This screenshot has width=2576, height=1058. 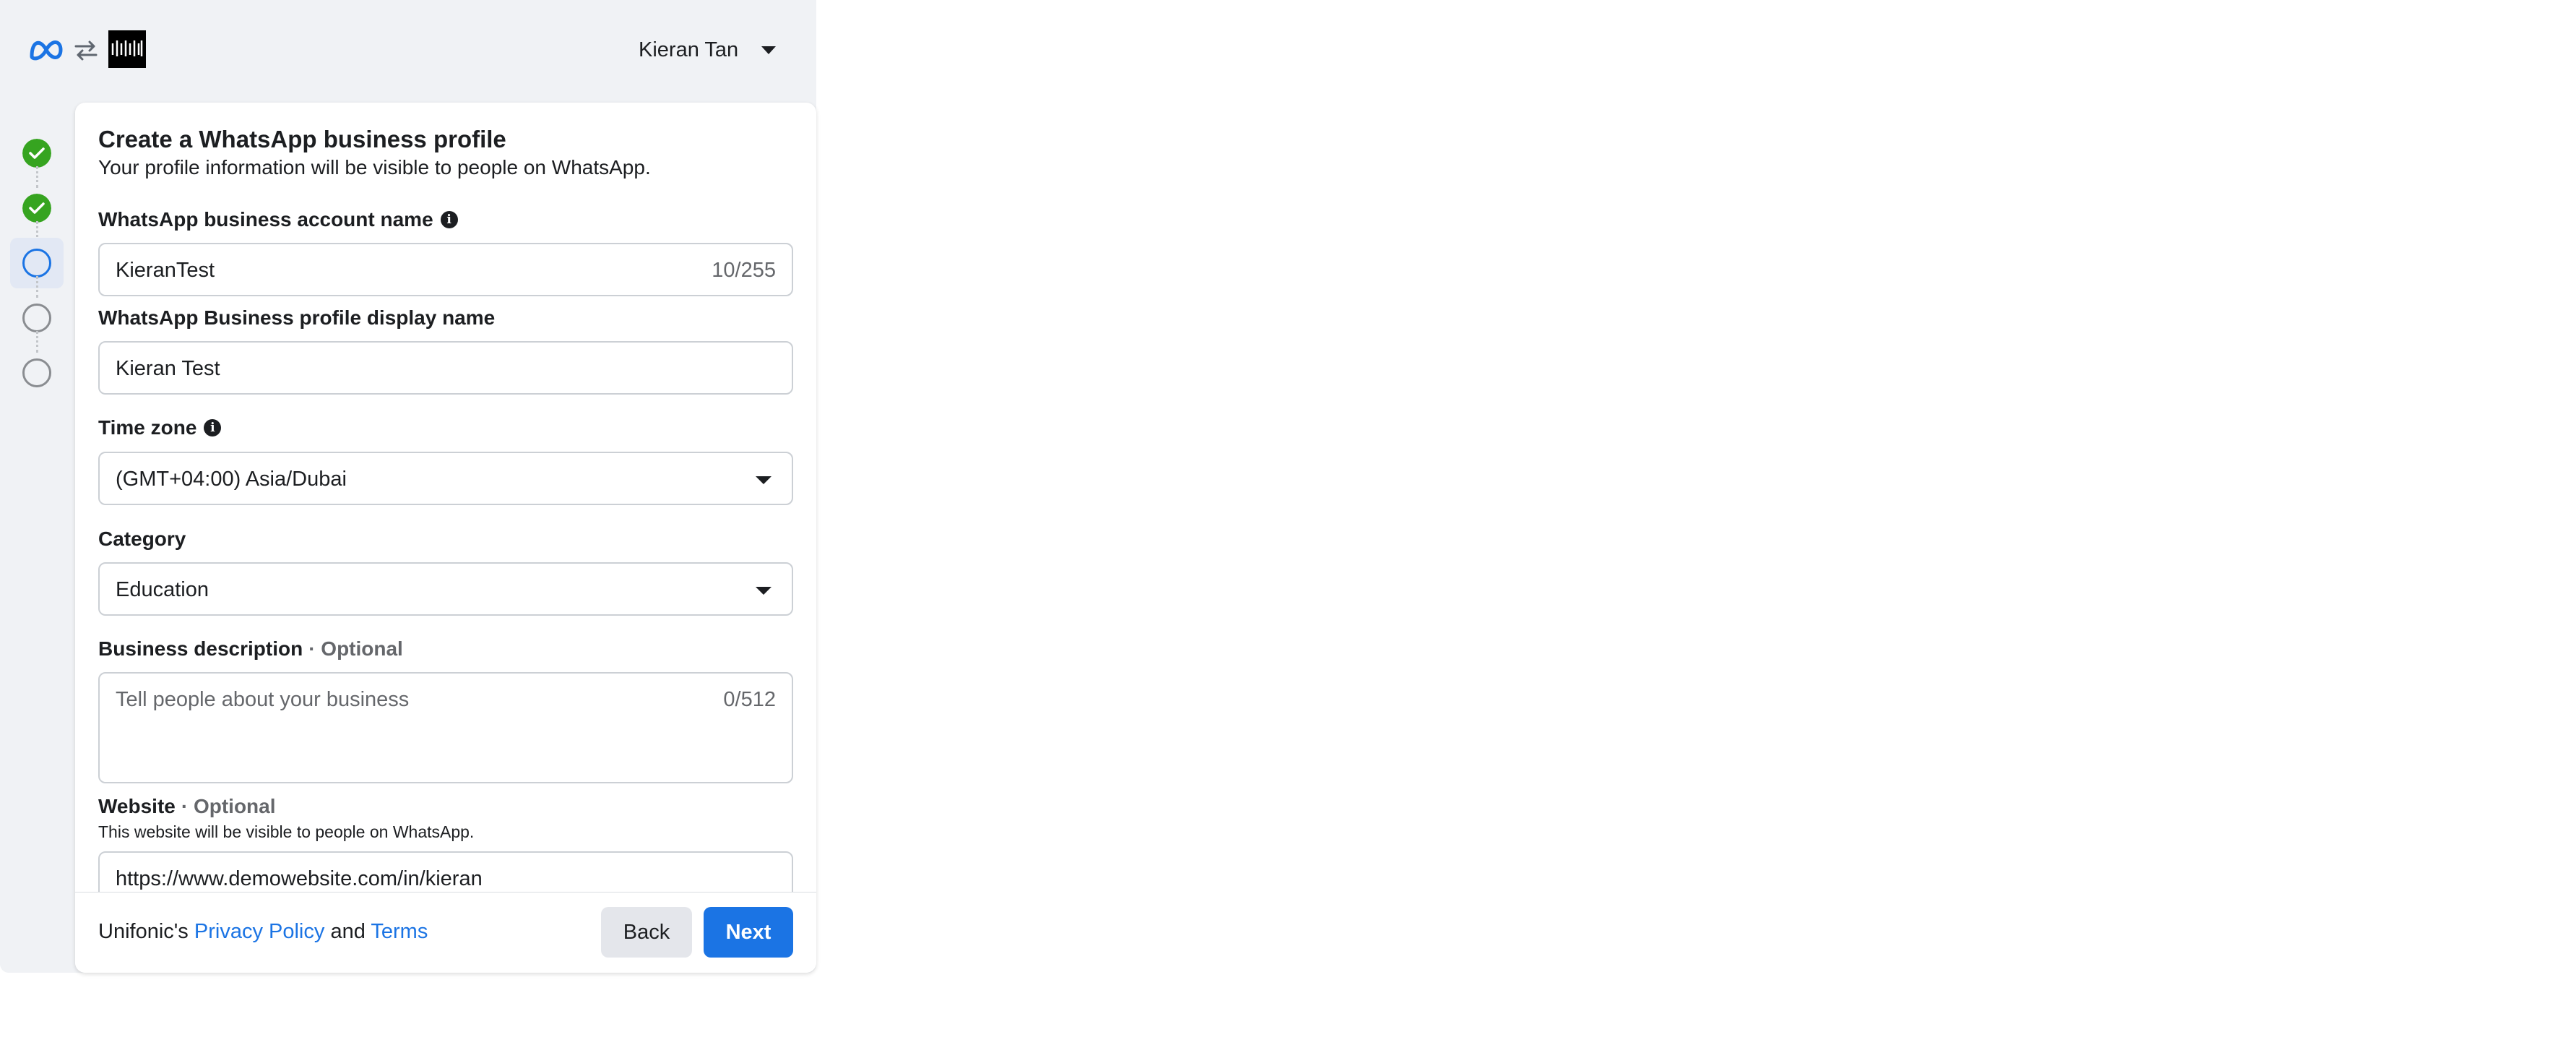 I want to click on category-select: Education, so click(x=446, y=589).